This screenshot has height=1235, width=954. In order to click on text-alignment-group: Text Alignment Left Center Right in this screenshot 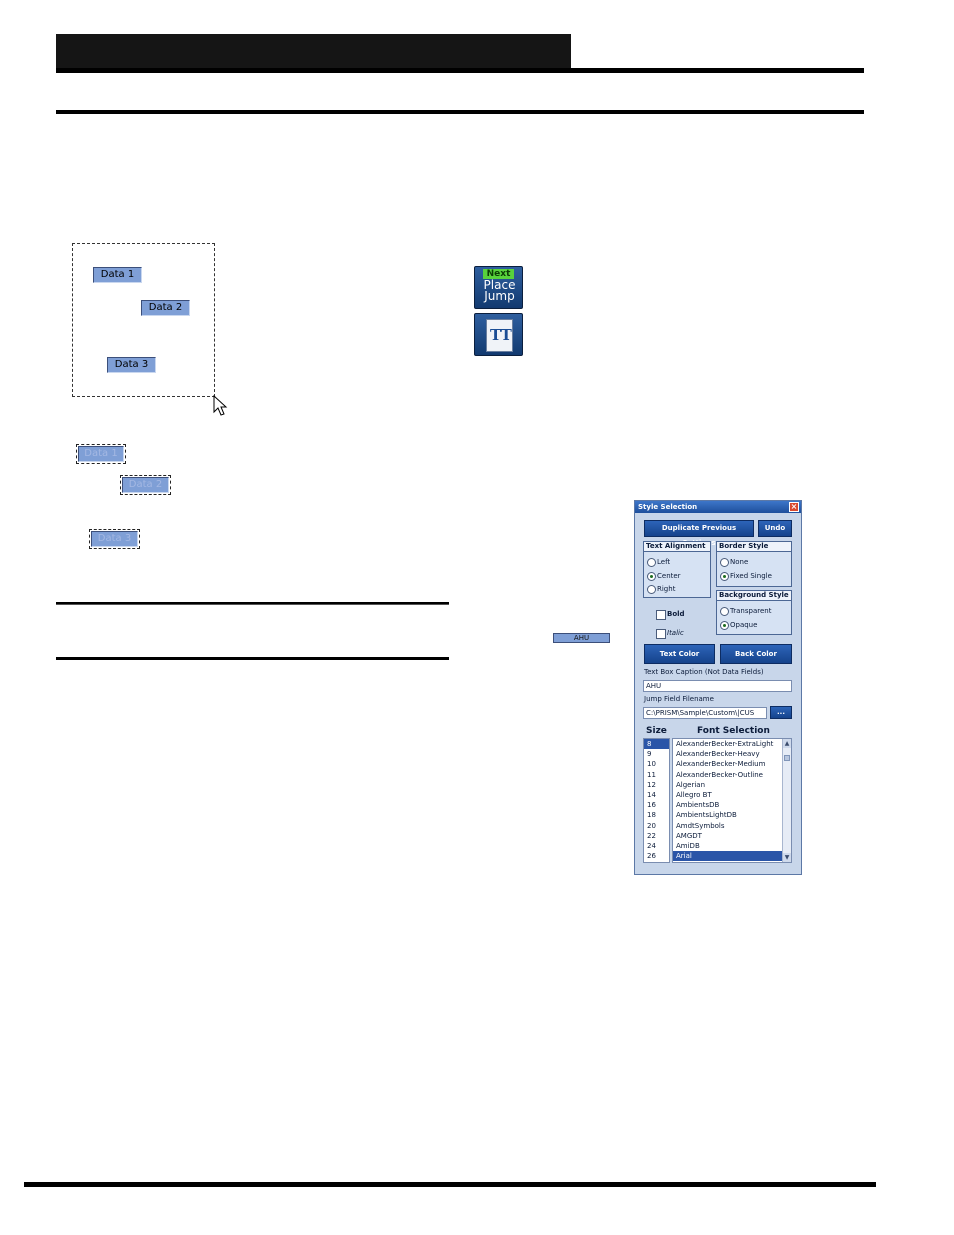, I will do `click(677, 569)`.